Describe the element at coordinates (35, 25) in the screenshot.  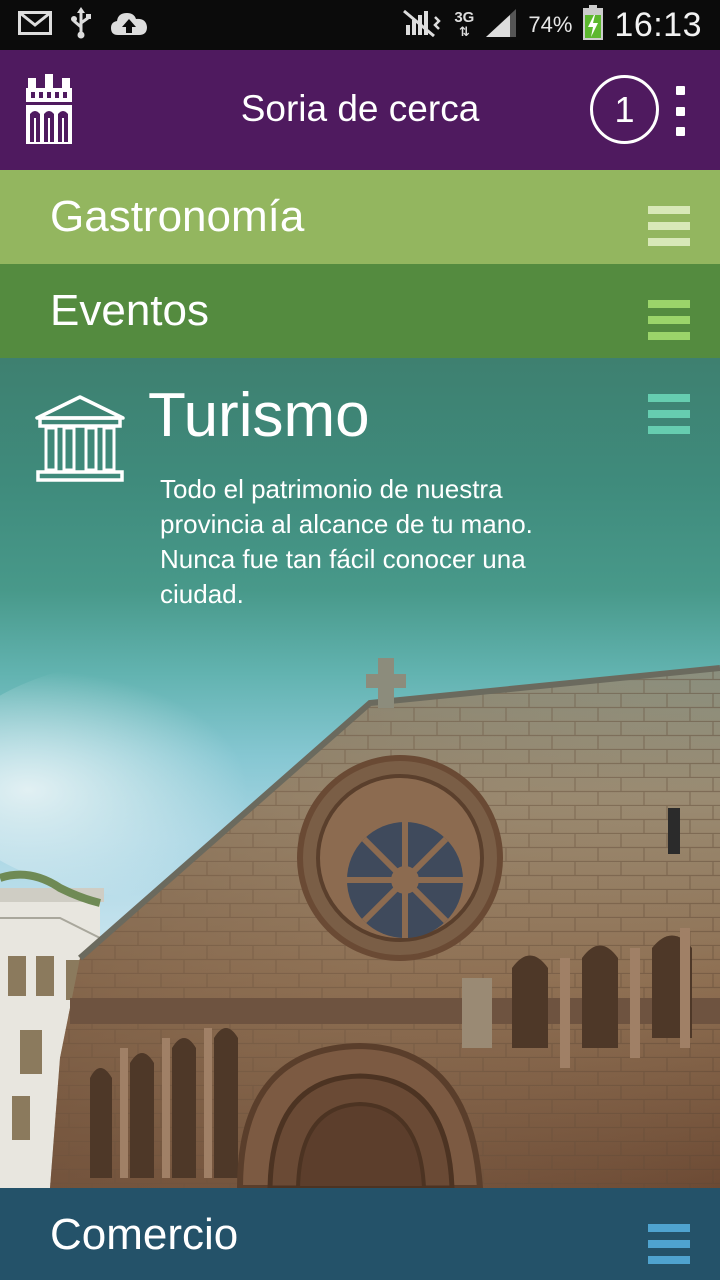
I see `mail-icon` at that location.